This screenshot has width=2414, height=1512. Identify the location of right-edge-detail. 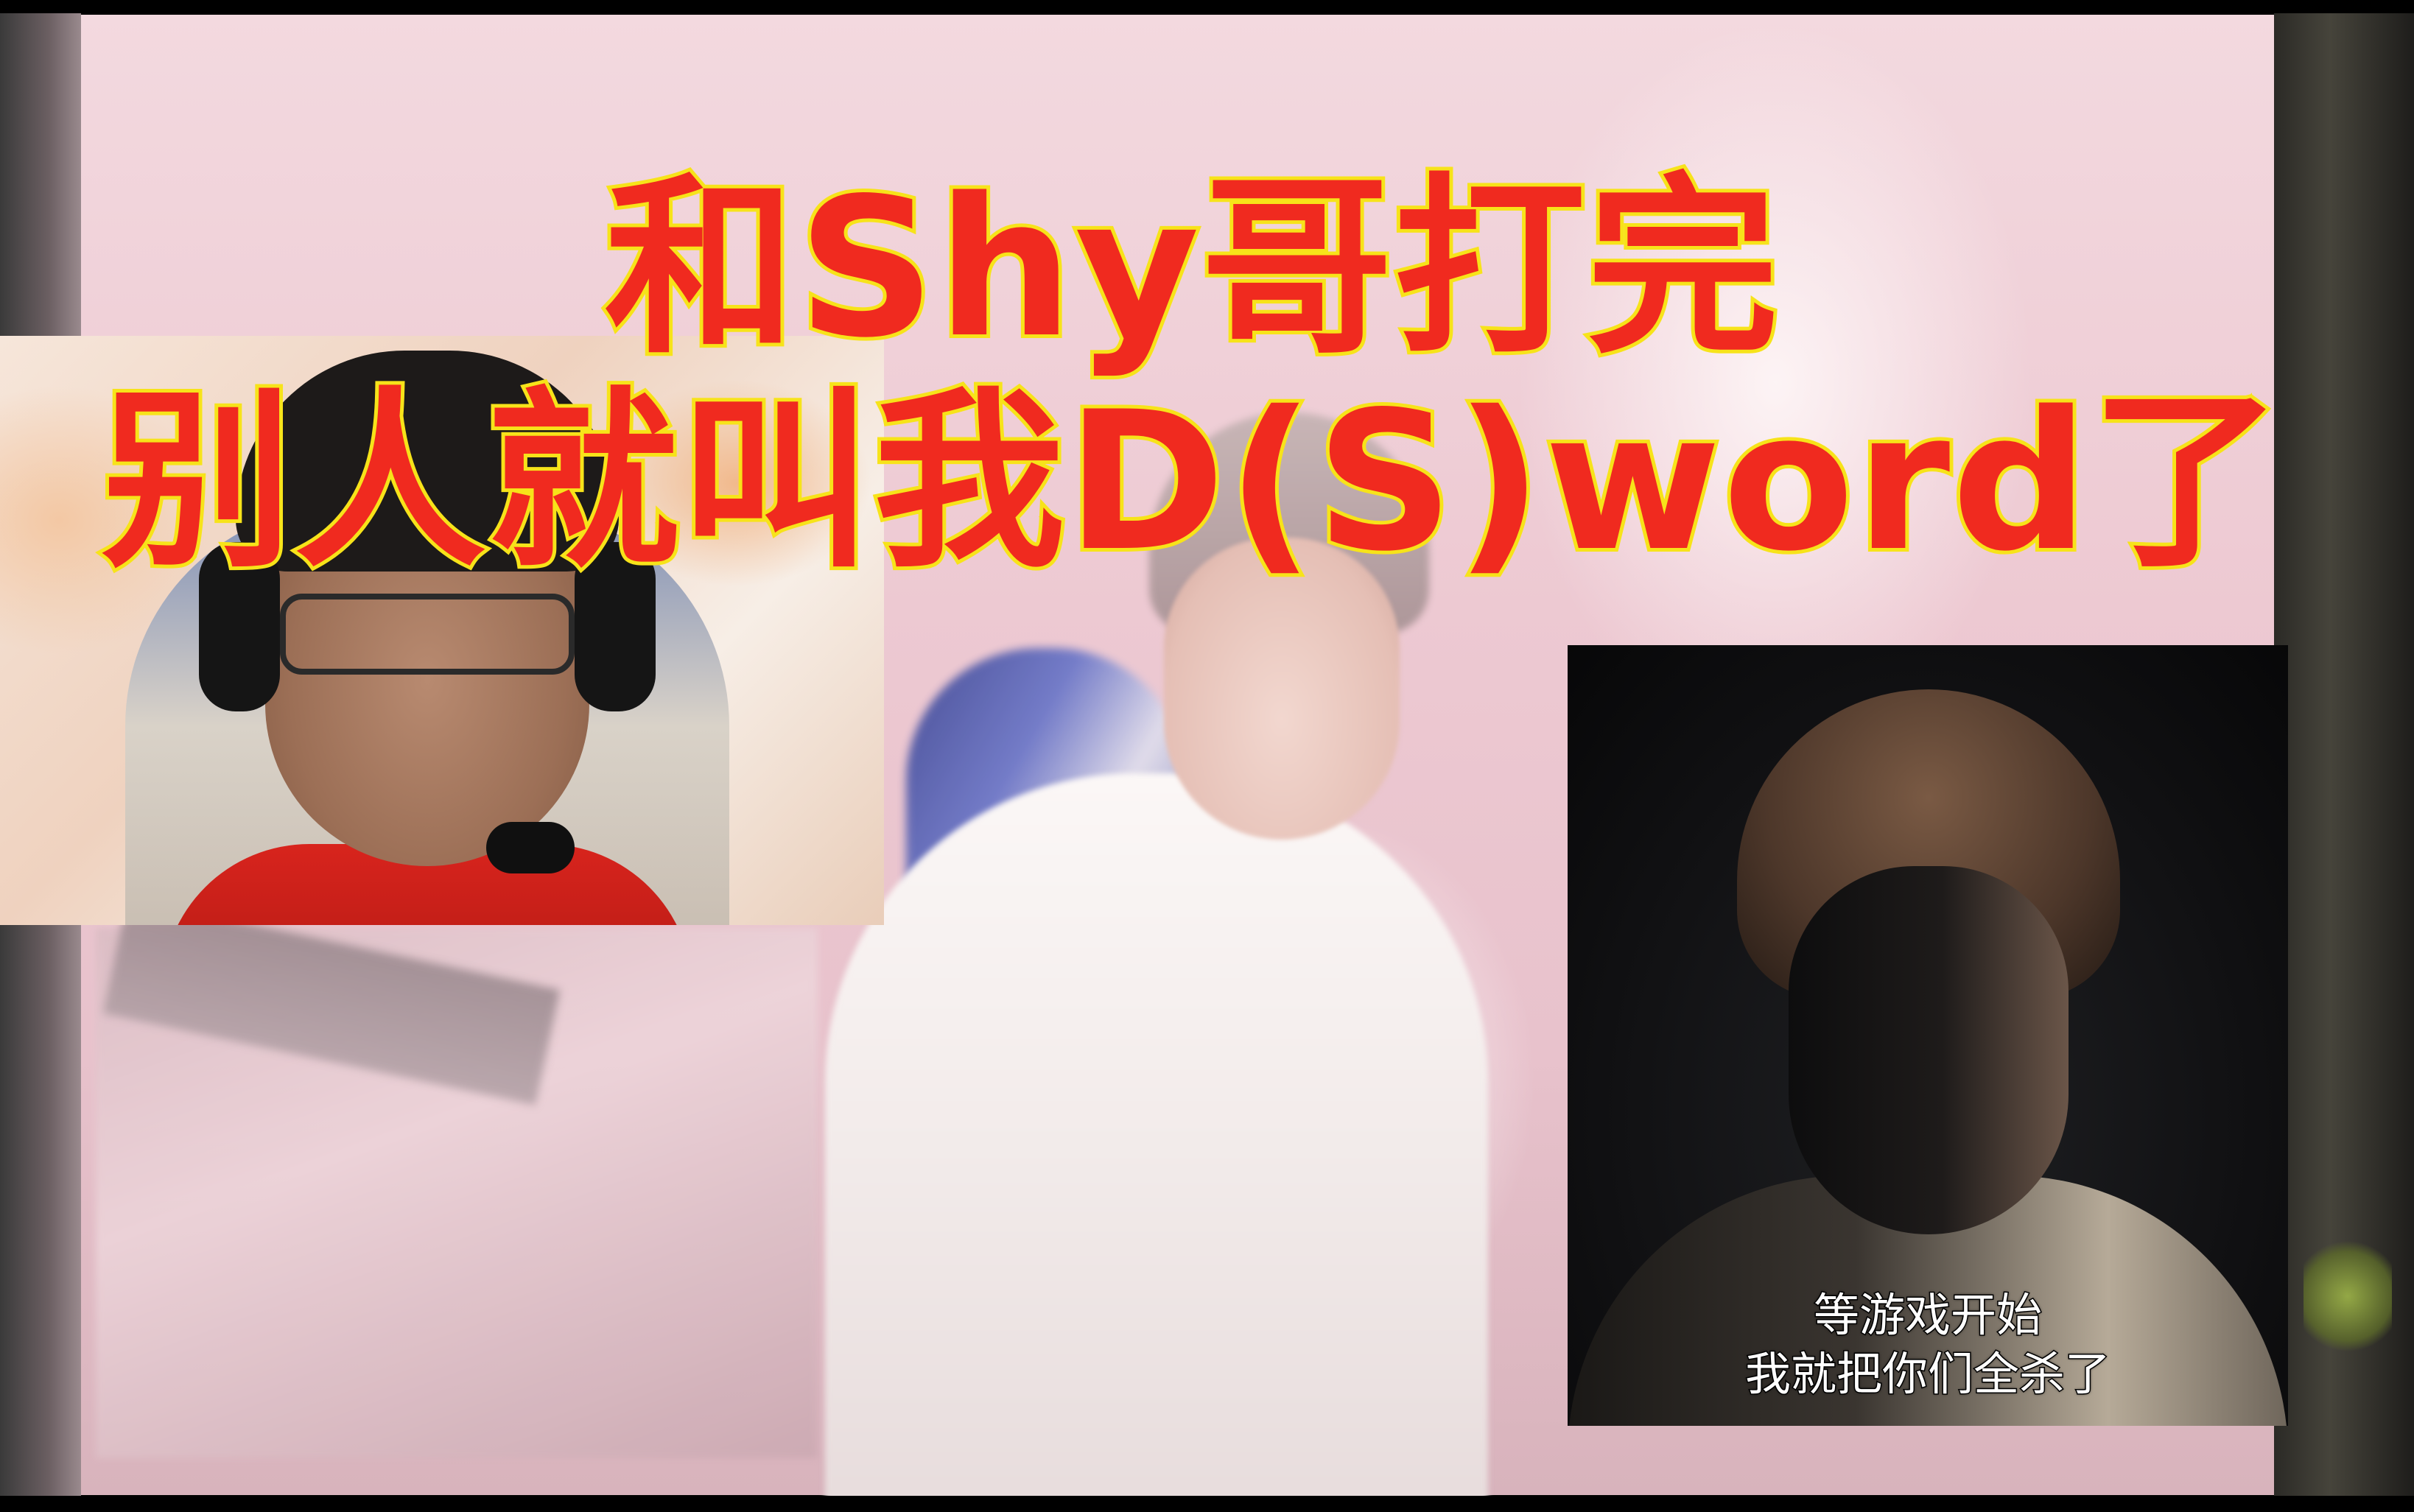
(2348, 1296).